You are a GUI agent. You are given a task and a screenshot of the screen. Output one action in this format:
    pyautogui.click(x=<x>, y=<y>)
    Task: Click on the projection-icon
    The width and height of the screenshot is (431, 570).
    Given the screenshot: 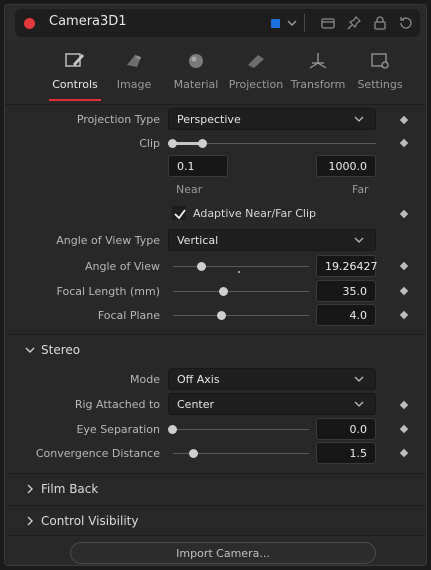 What is the action you would take?
    pyautogui.click(x=256, y=61)
    